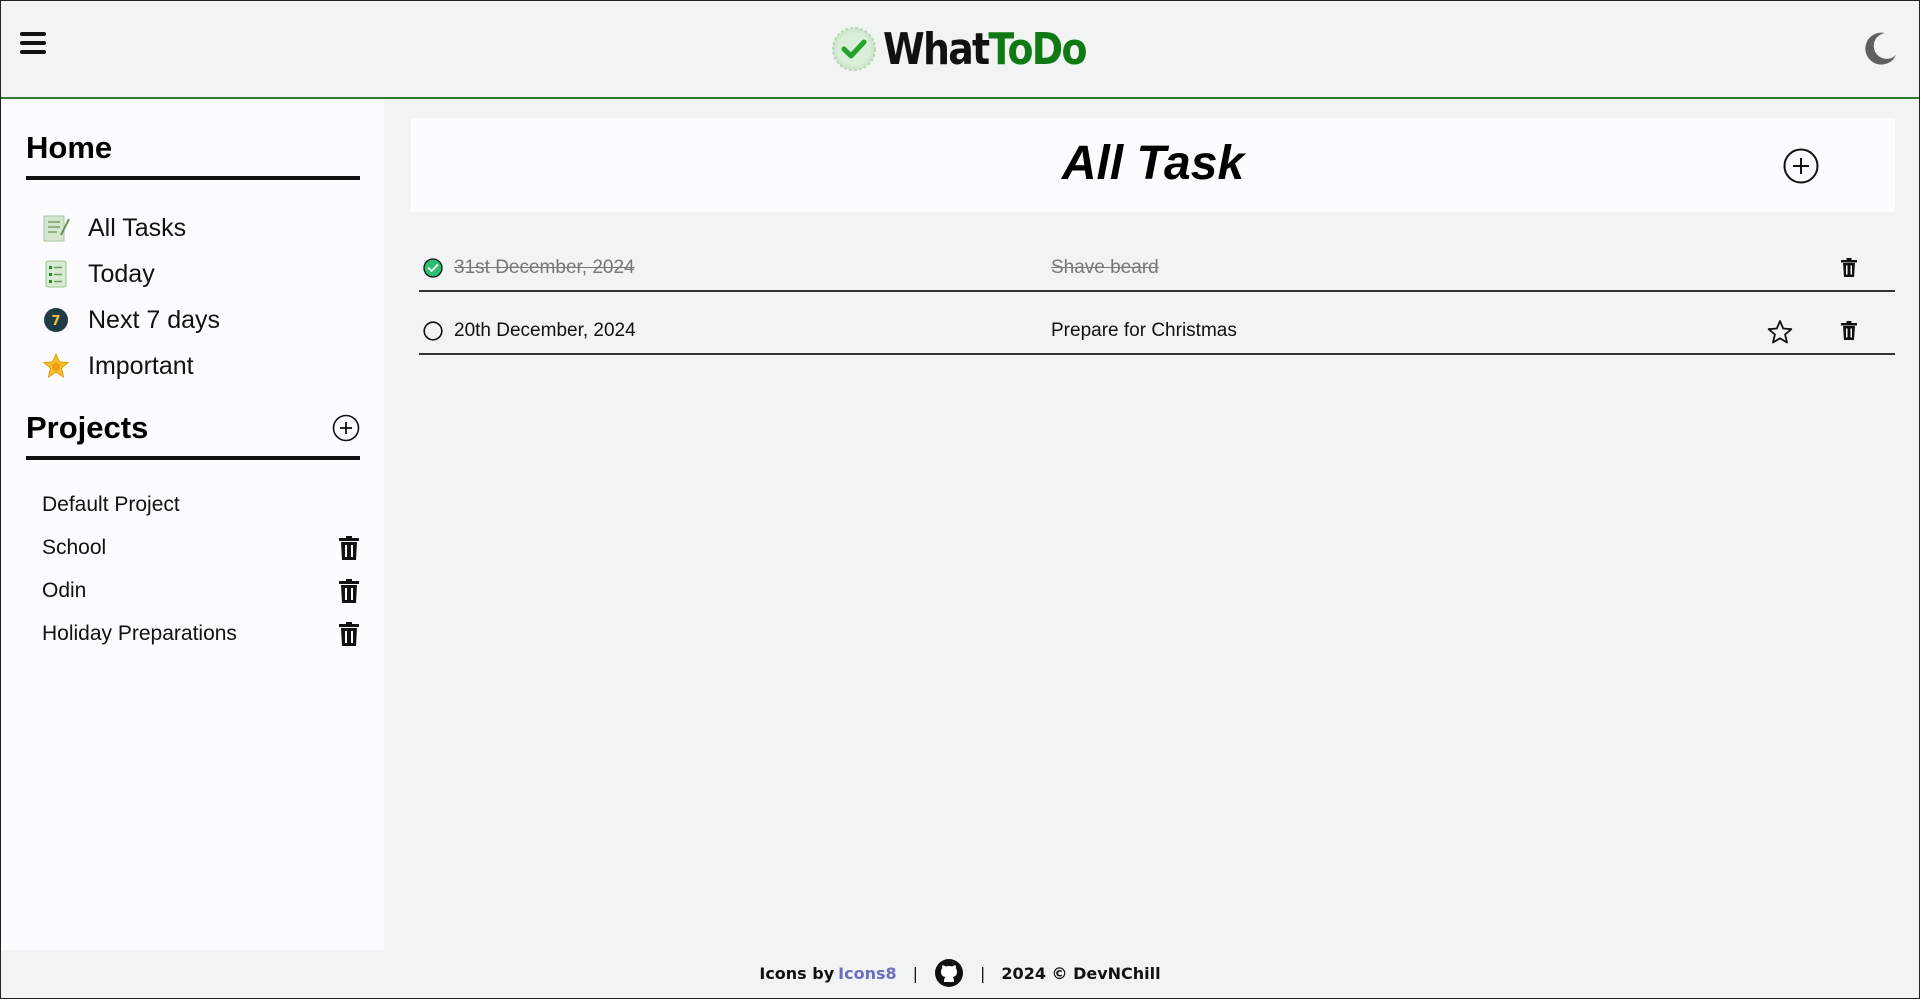  What do you see at coordinates (545, 330) in the screenshot?
I see `task-date: 20th December, 2024` at bounding box center [545, 330].